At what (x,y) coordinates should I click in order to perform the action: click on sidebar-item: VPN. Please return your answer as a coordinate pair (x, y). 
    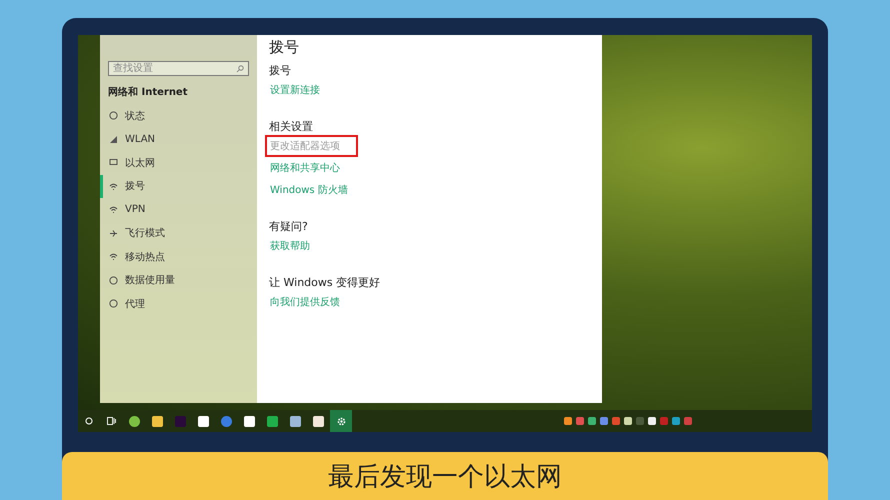
    Looking at the image, I should click on (174, 210).